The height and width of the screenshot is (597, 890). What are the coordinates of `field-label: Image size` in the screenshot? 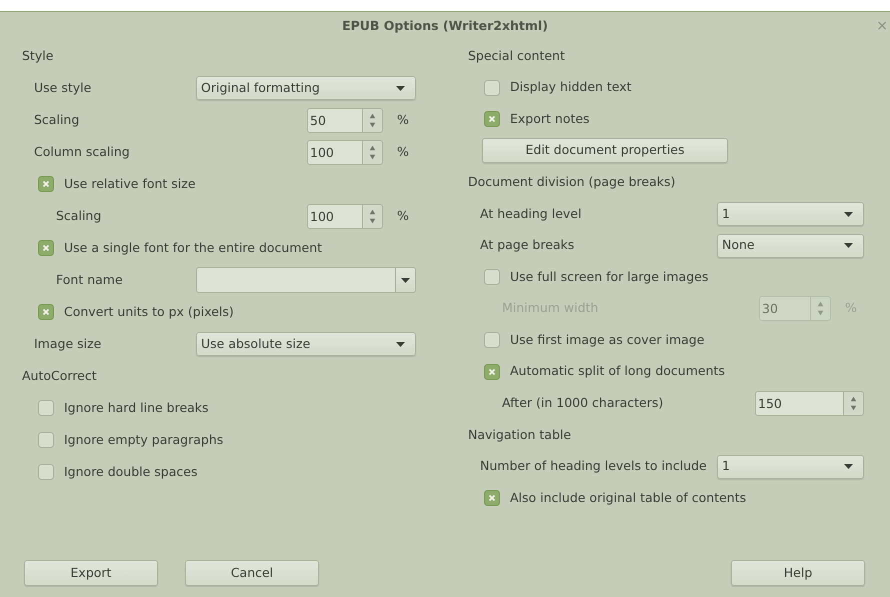 It's located at (68, 343).